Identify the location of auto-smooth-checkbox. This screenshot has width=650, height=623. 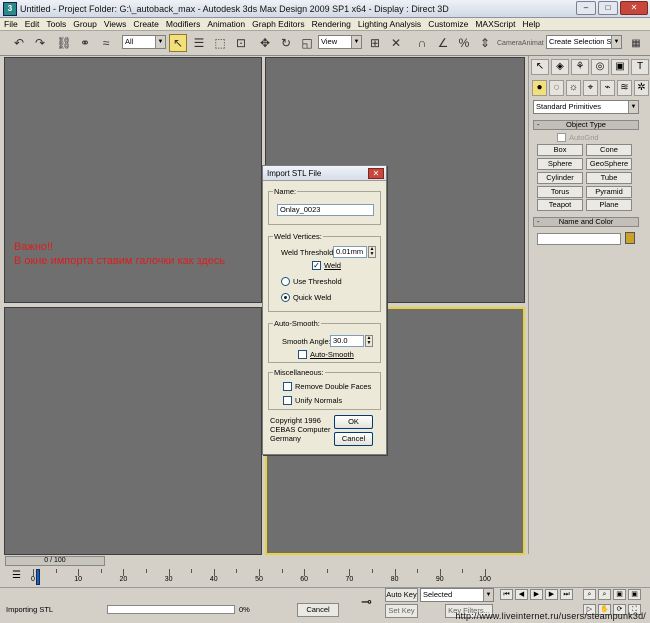
(302, 354).